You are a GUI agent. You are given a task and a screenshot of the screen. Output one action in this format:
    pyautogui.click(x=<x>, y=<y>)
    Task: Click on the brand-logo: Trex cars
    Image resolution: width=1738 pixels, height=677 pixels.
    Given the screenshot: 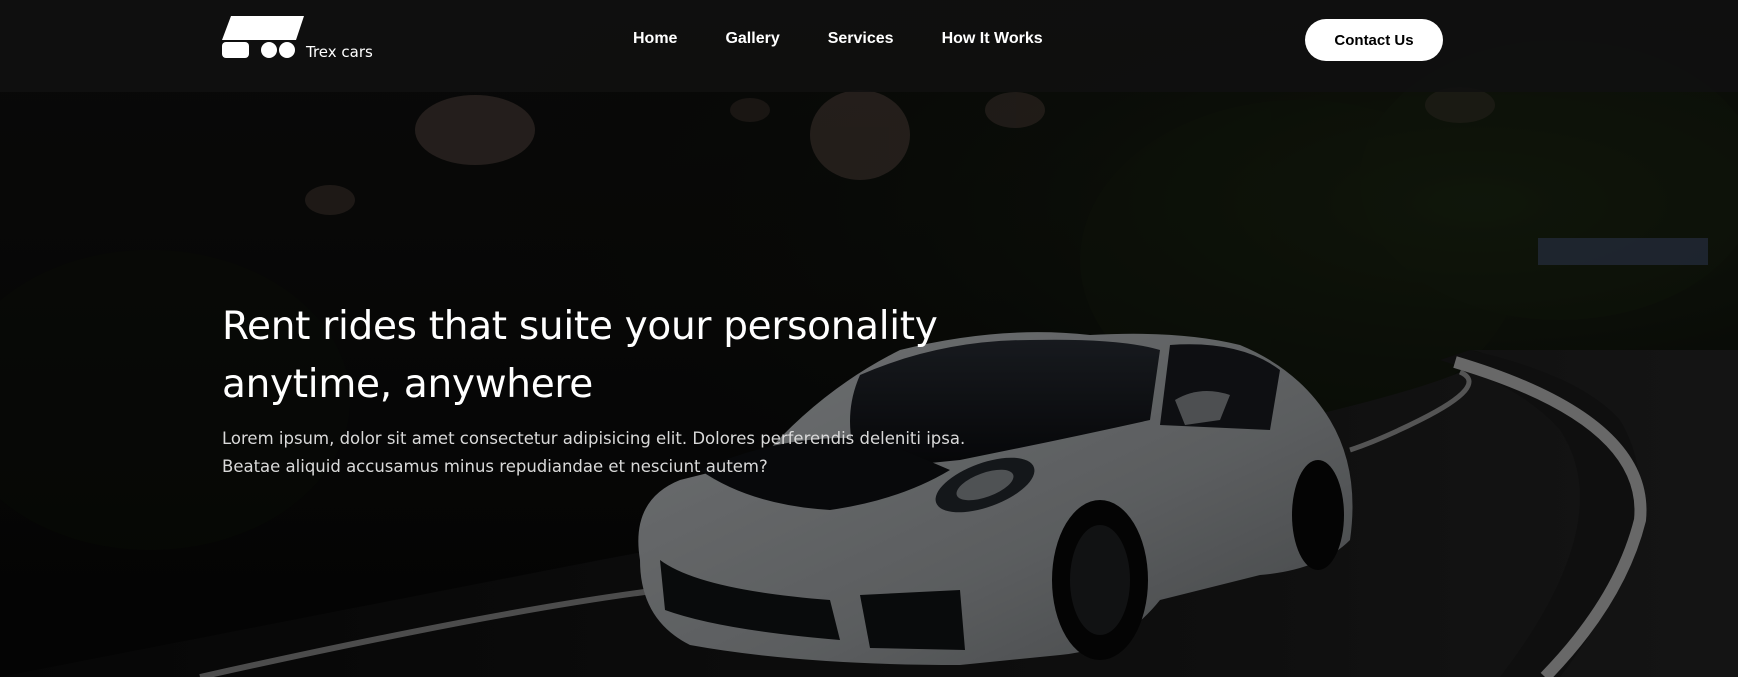 What is the action you would take?
    pyautogui.click(x=302, y=38)
    